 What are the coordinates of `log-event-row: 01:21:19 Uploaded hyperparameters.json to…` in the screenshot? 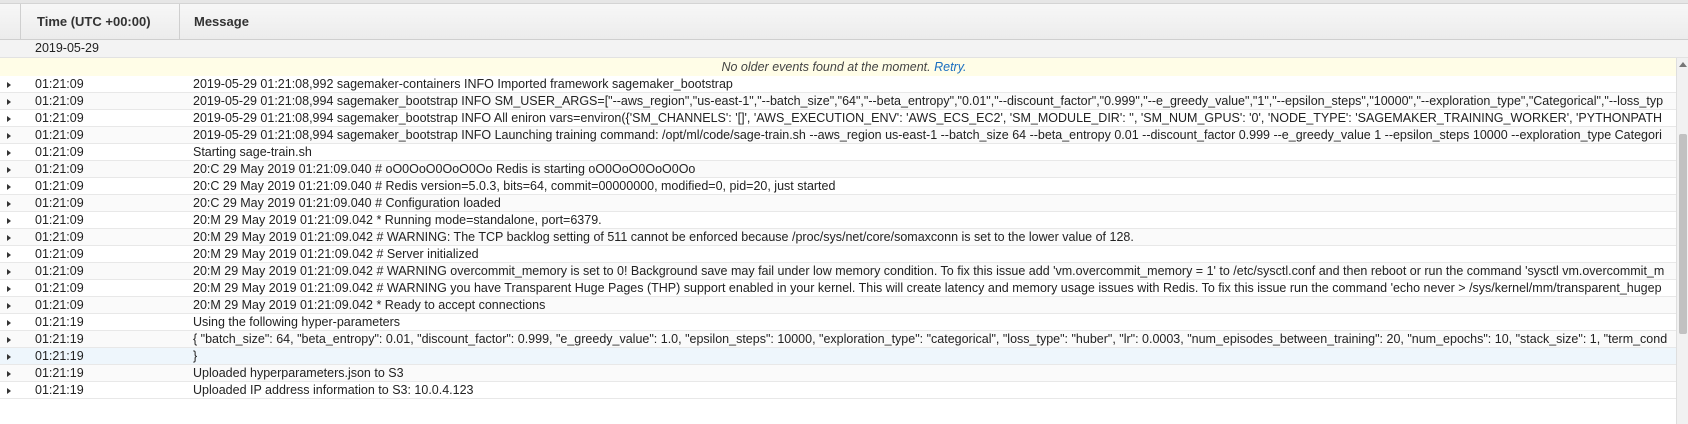 It's located at (838, 373).